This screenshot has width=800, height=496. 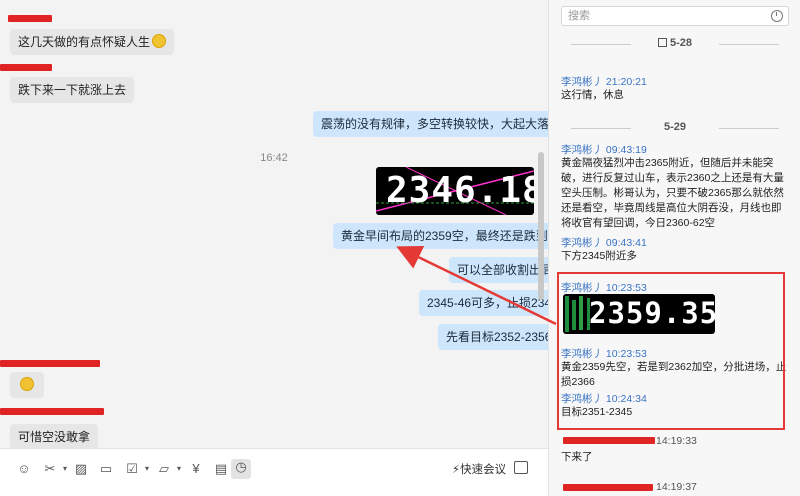 I want to click on message-text: 先看目标2352-2356, so click(x=497, y=337).